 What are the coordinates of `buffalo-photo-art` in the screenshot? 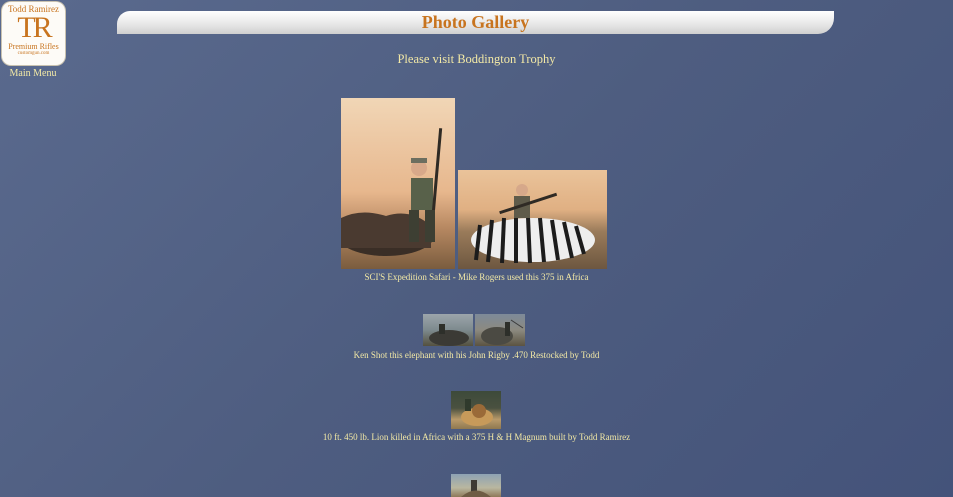 It's located at (392, 192).